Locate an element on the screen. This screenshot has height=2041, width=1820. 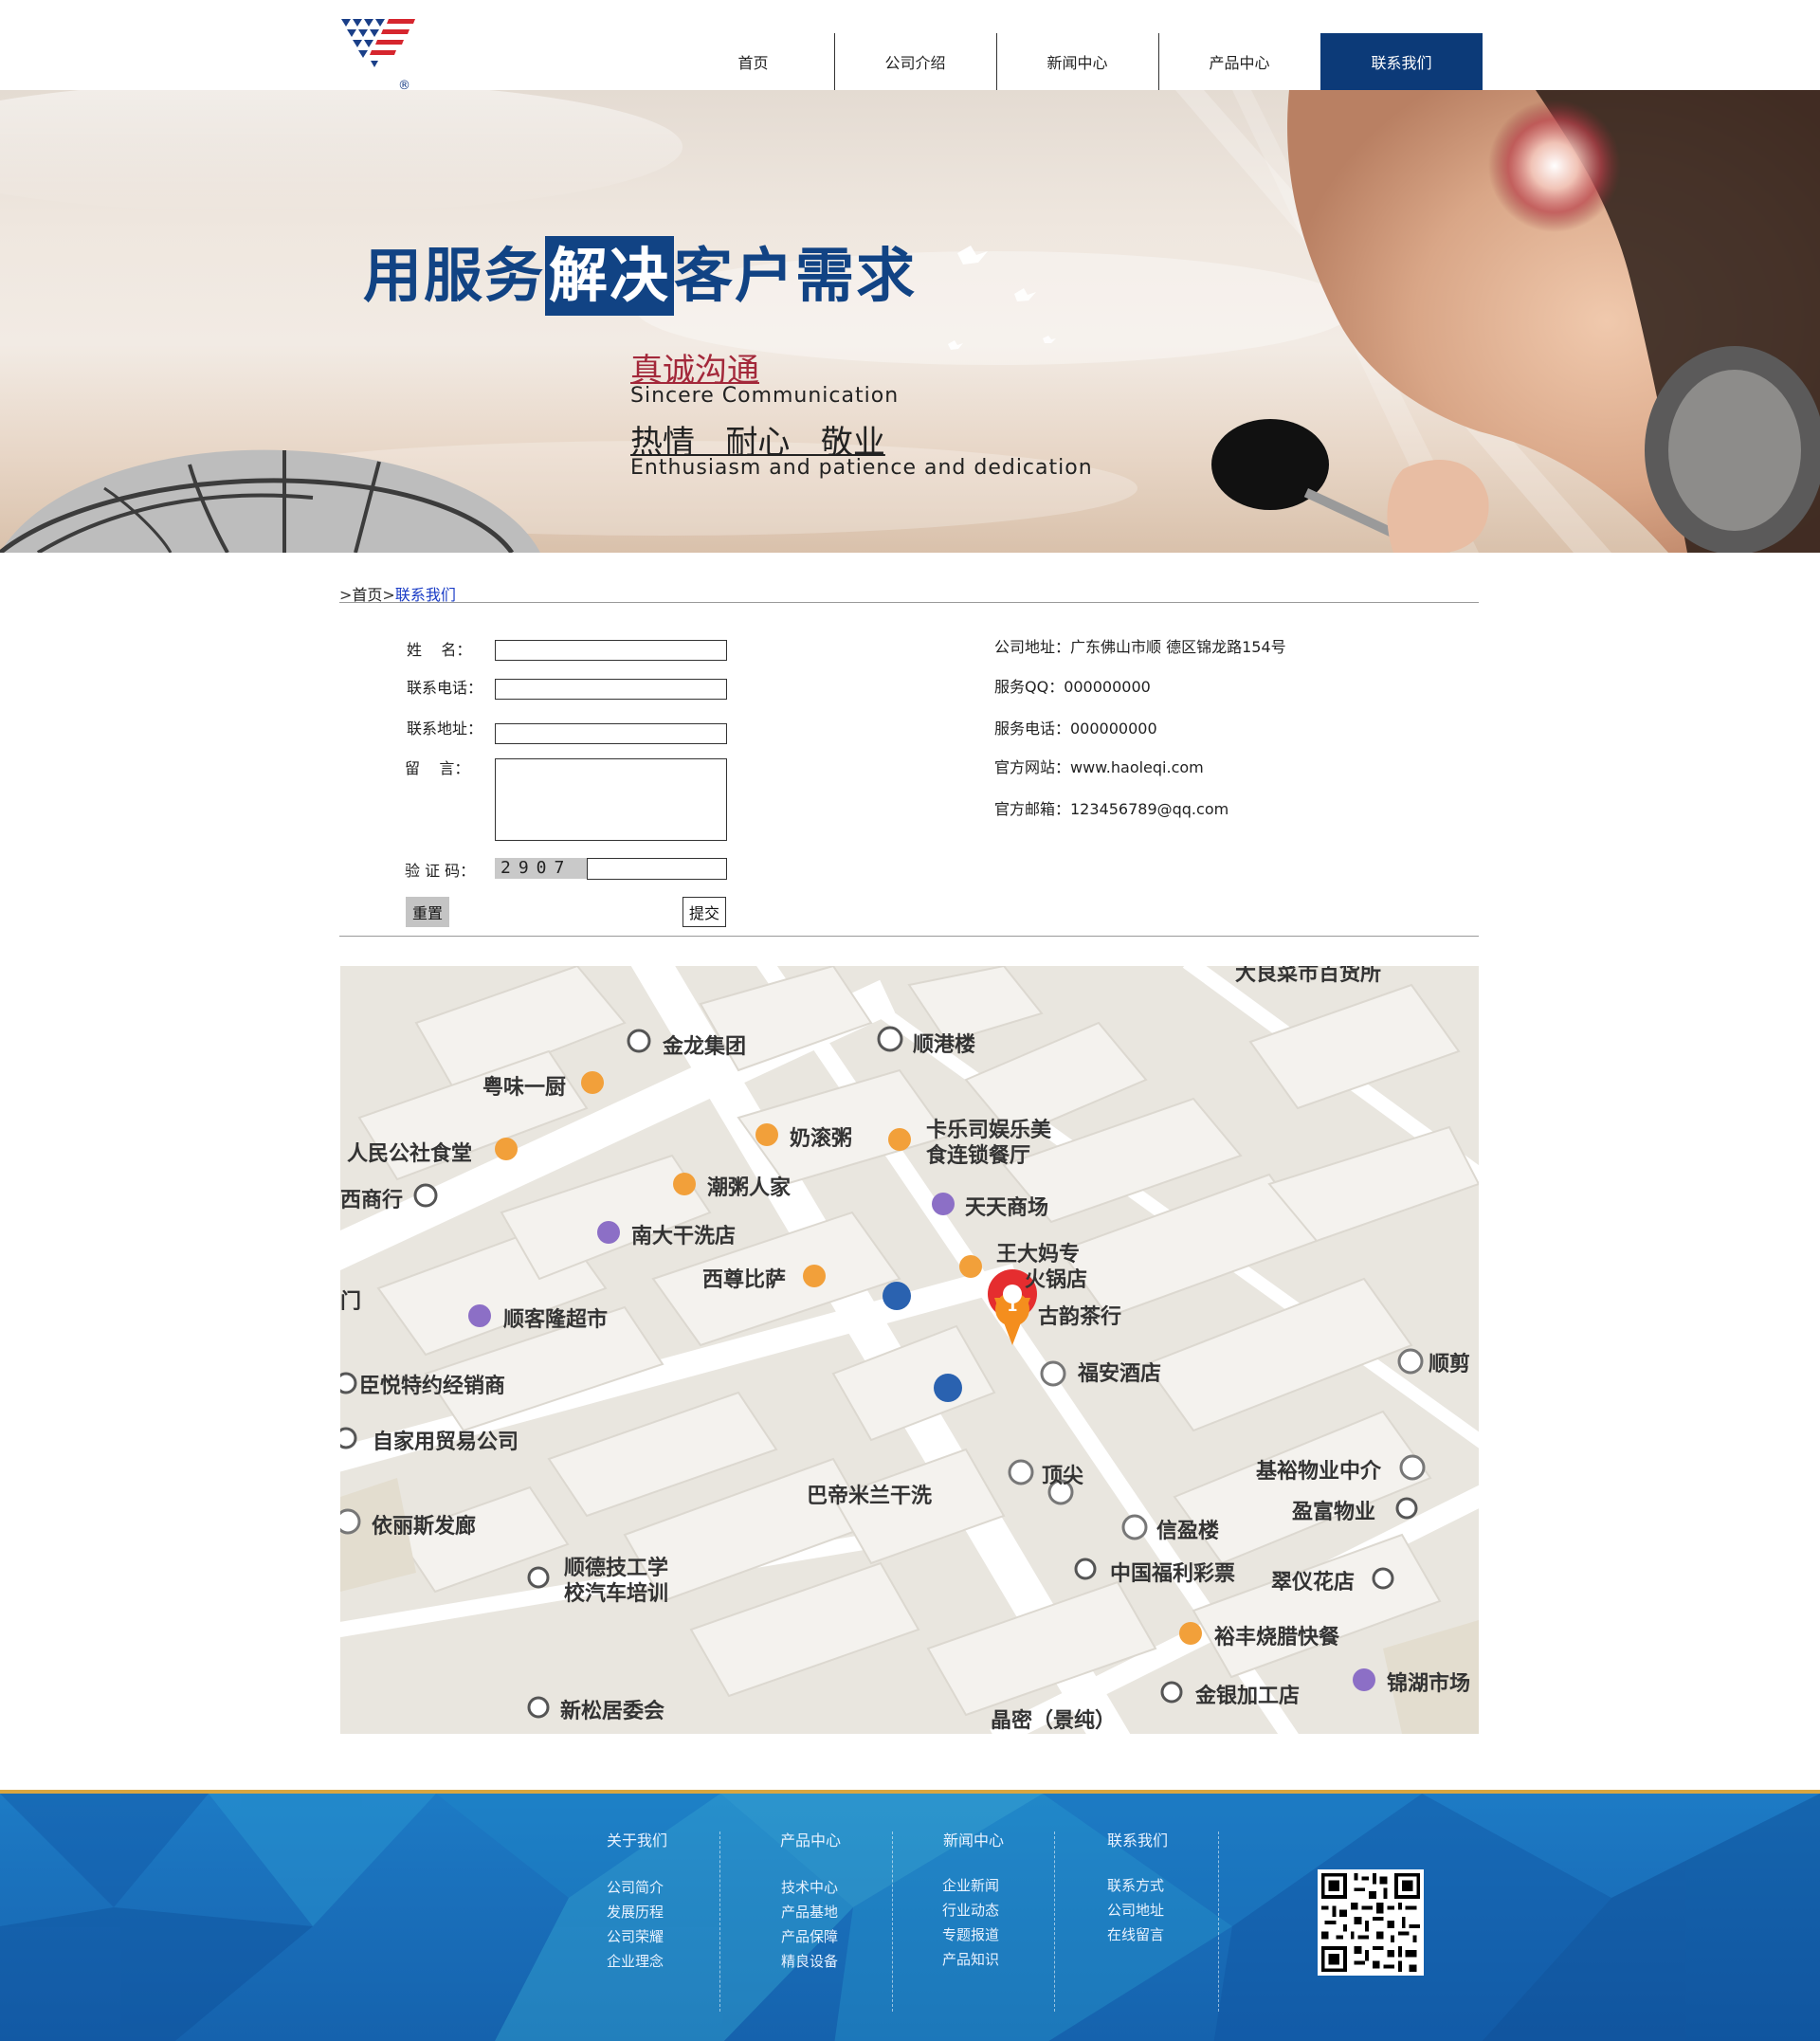
name-label: 姓 名： is located at coordinates (439, 650).